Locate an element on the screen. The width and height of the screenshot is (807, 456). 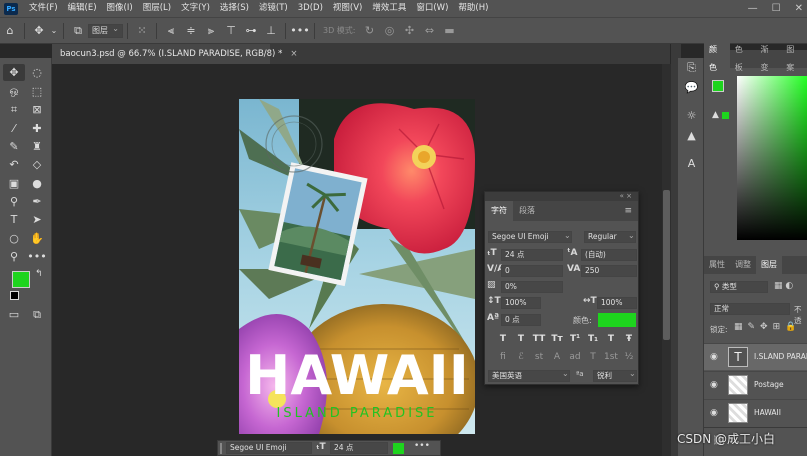
more-options-icon: ••• is located at coordinates (300, 31).